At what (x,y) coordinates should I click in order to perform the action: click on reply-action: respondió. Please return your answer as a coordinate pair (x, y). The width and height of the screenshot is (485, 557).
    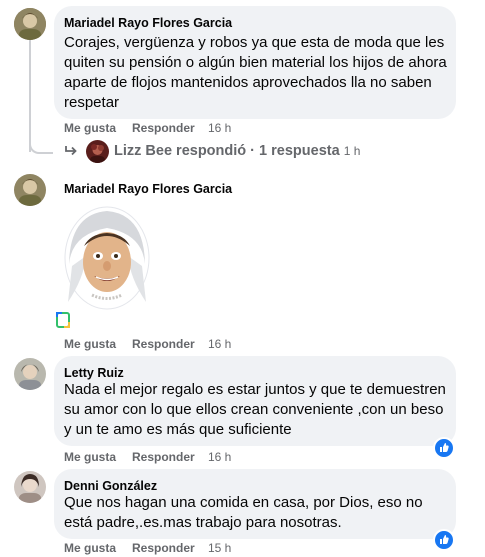
    Looking at the image, I should click on (211, 151).